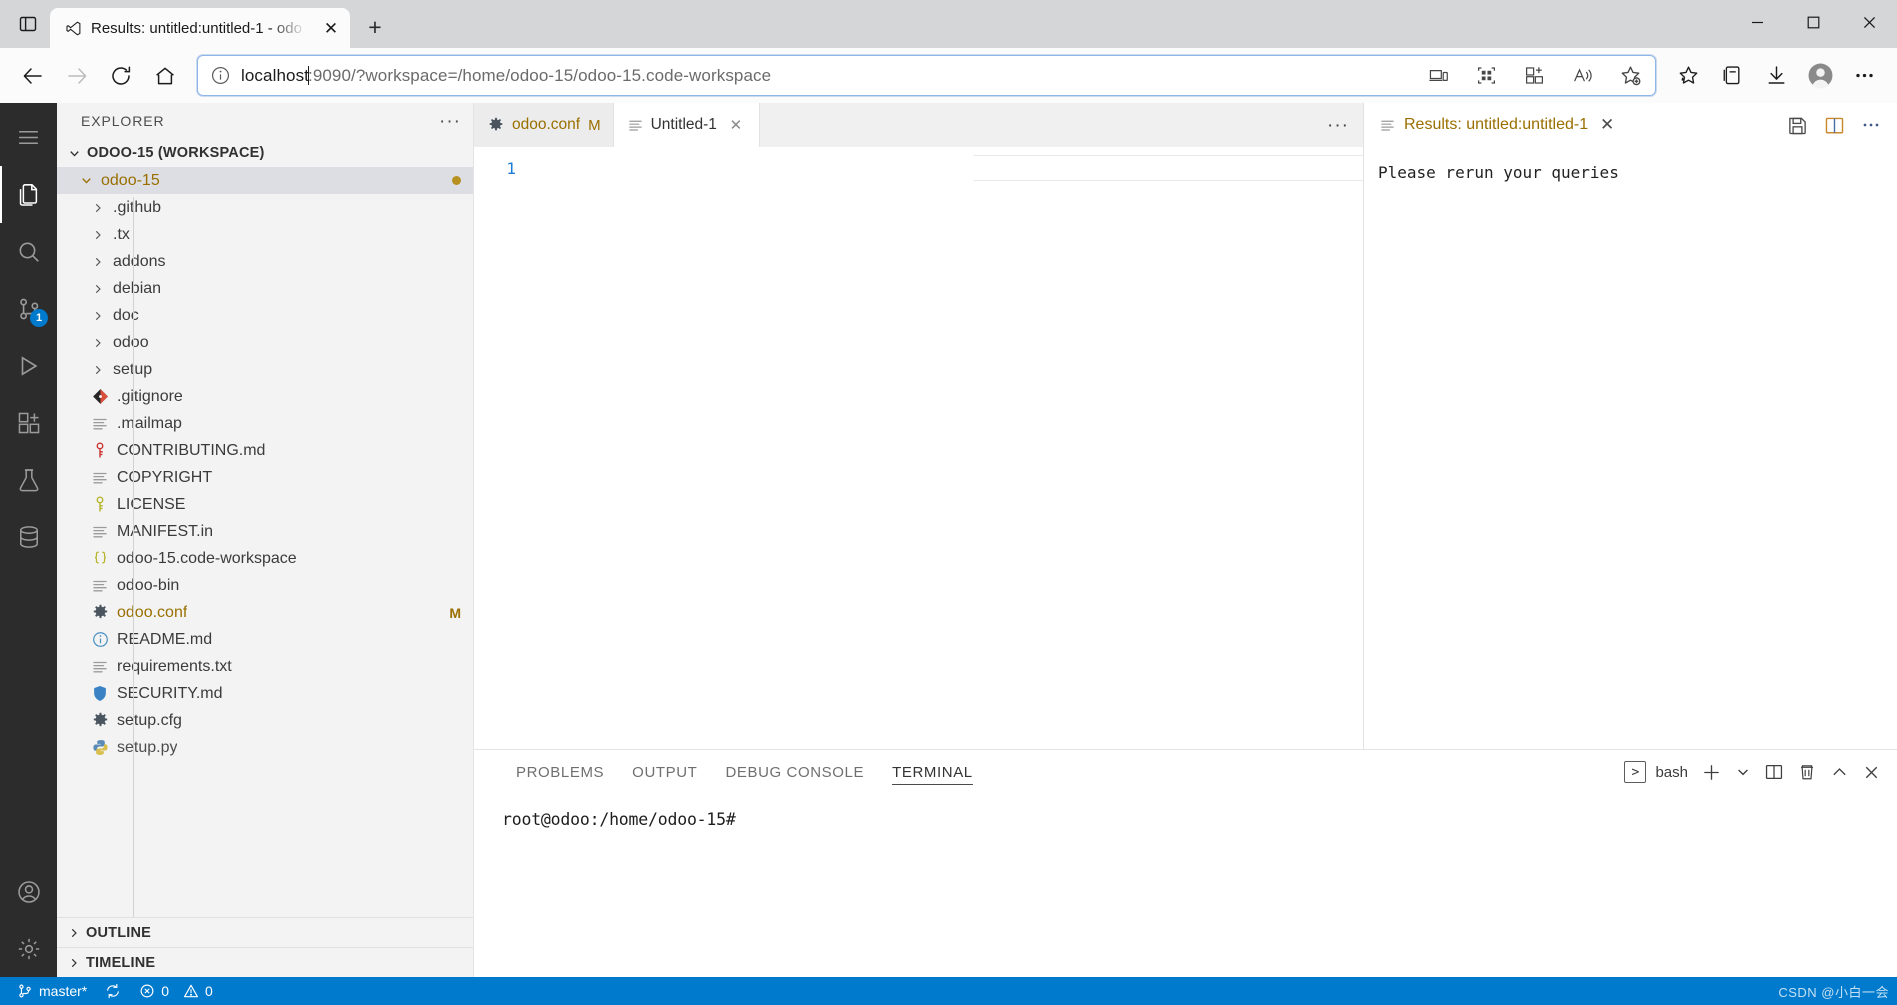 Image resolution: width=1897 pixels, height=1005 pixels. What do you see at coordinates (1688, 76) in the screenshot?
I see `favorites-star-icon` at bounding box center [1688, 76].